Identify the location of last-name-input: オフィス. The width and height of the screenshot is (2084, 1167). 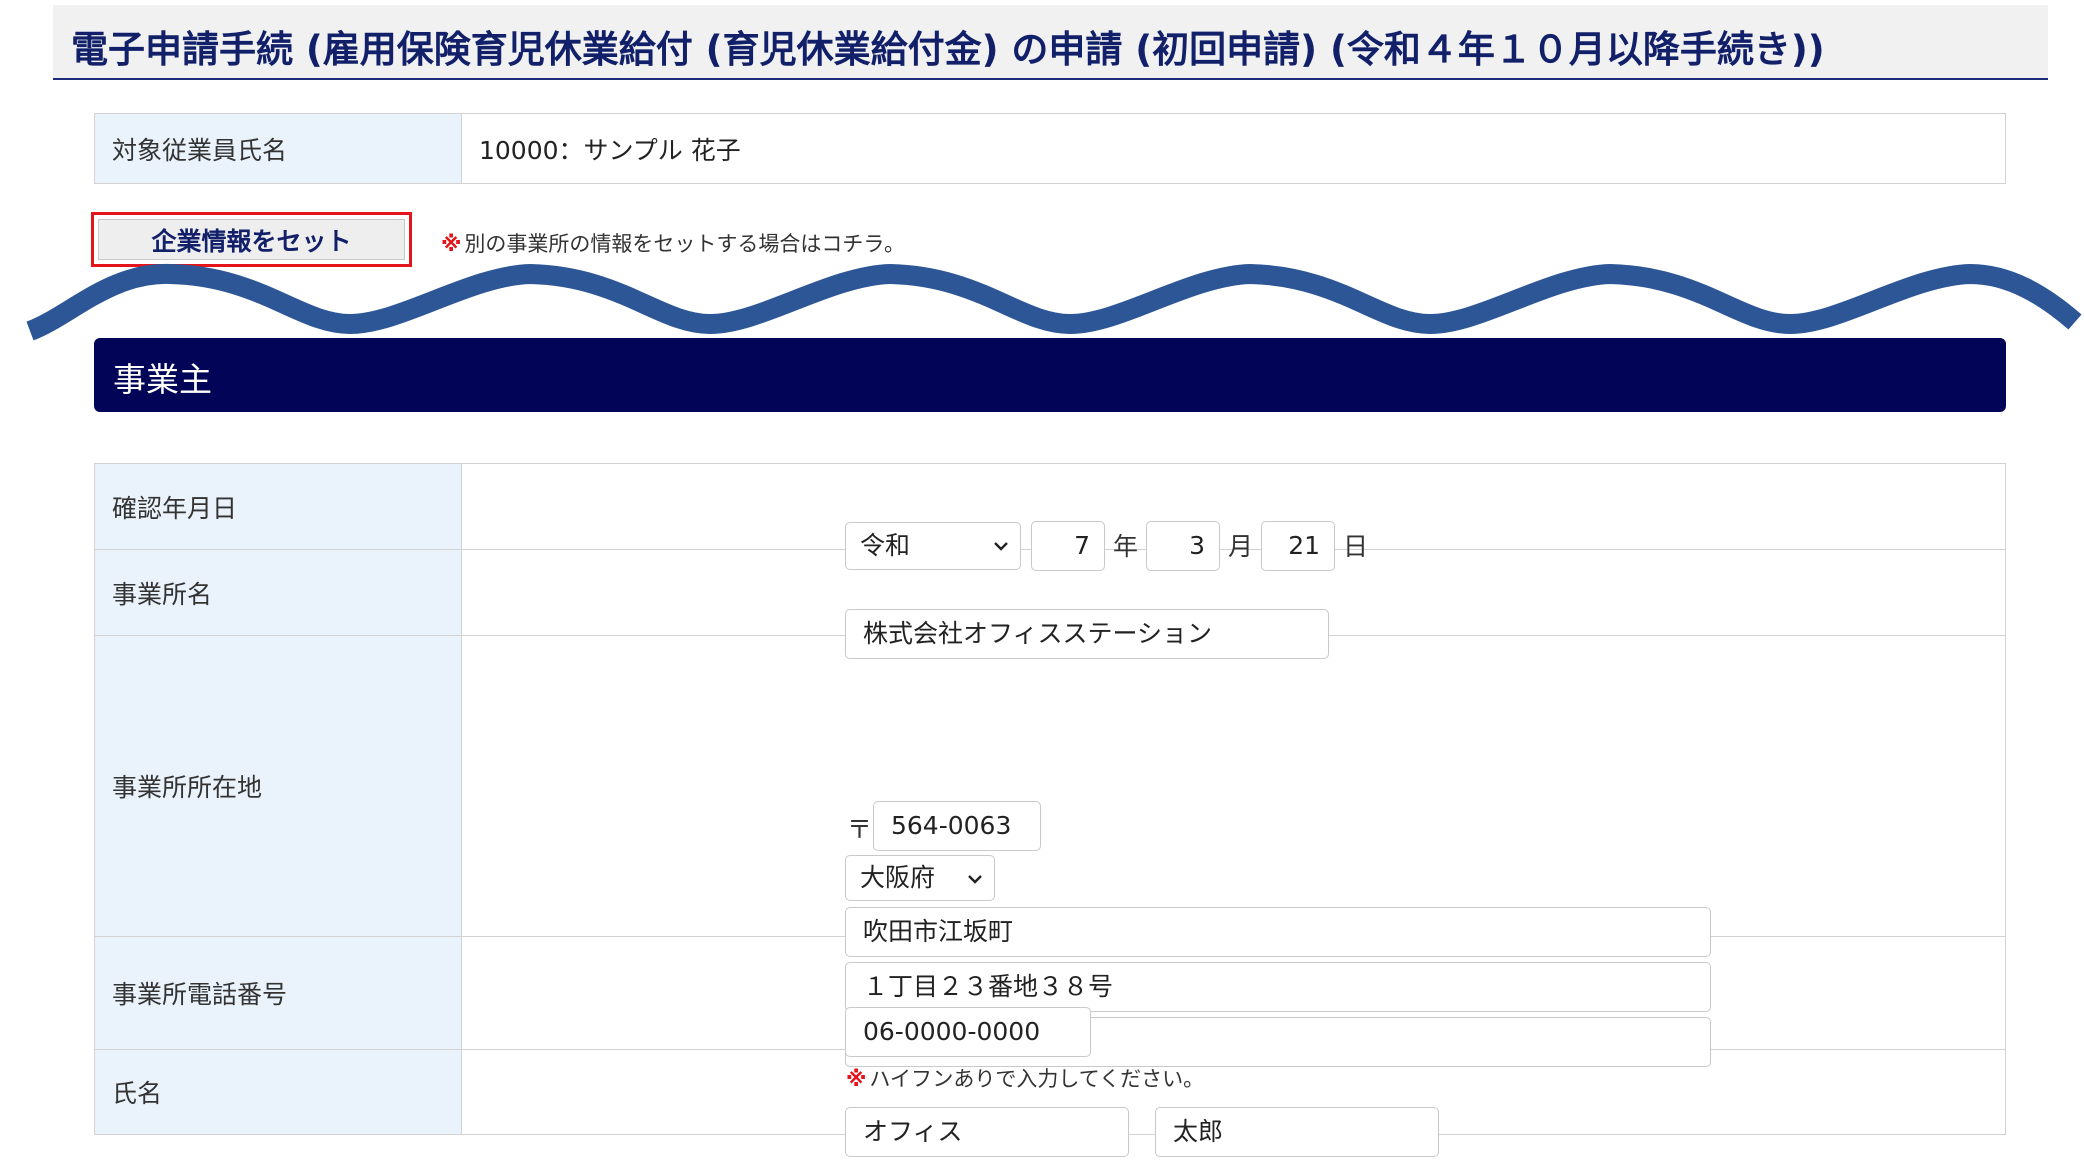
(987, 1132).